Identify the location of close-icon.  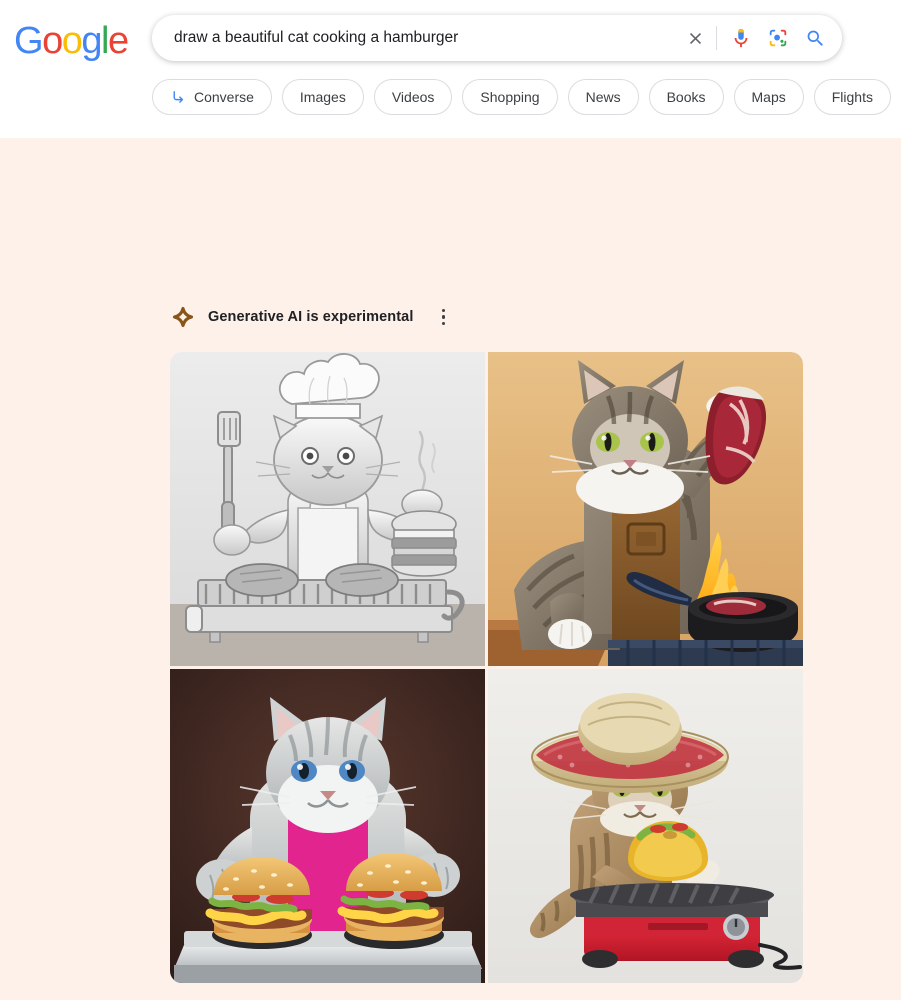
(695, 38).